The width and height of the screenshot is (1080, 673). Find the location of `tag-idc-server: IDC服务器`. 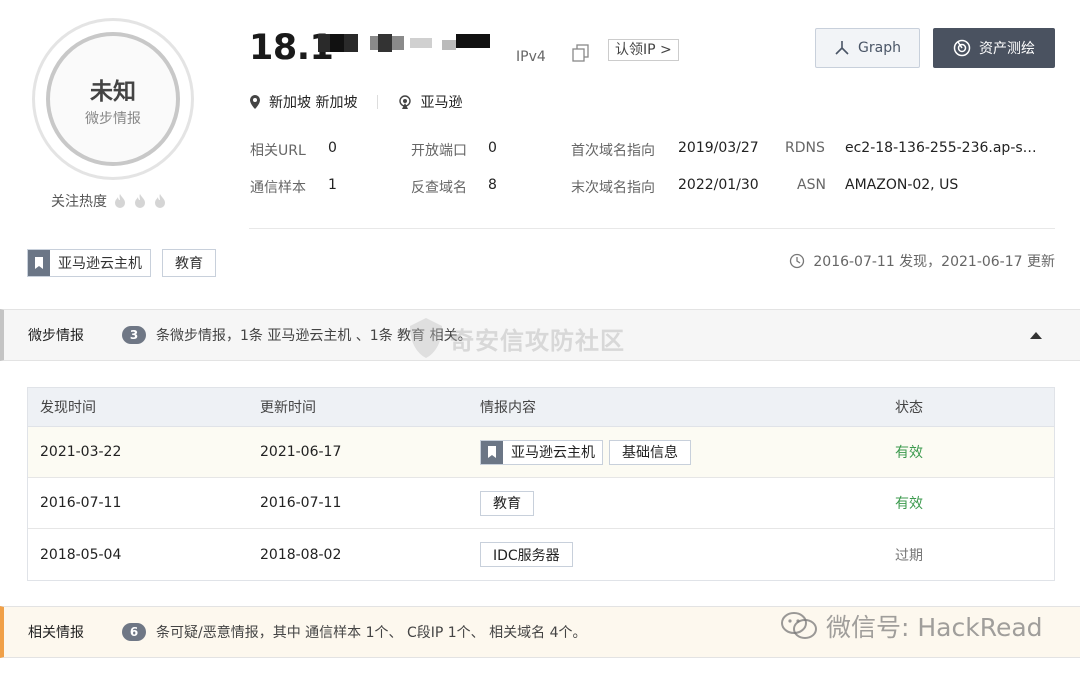

tag-idc-server: IDC服务器 is located at coordinates (526, 554).